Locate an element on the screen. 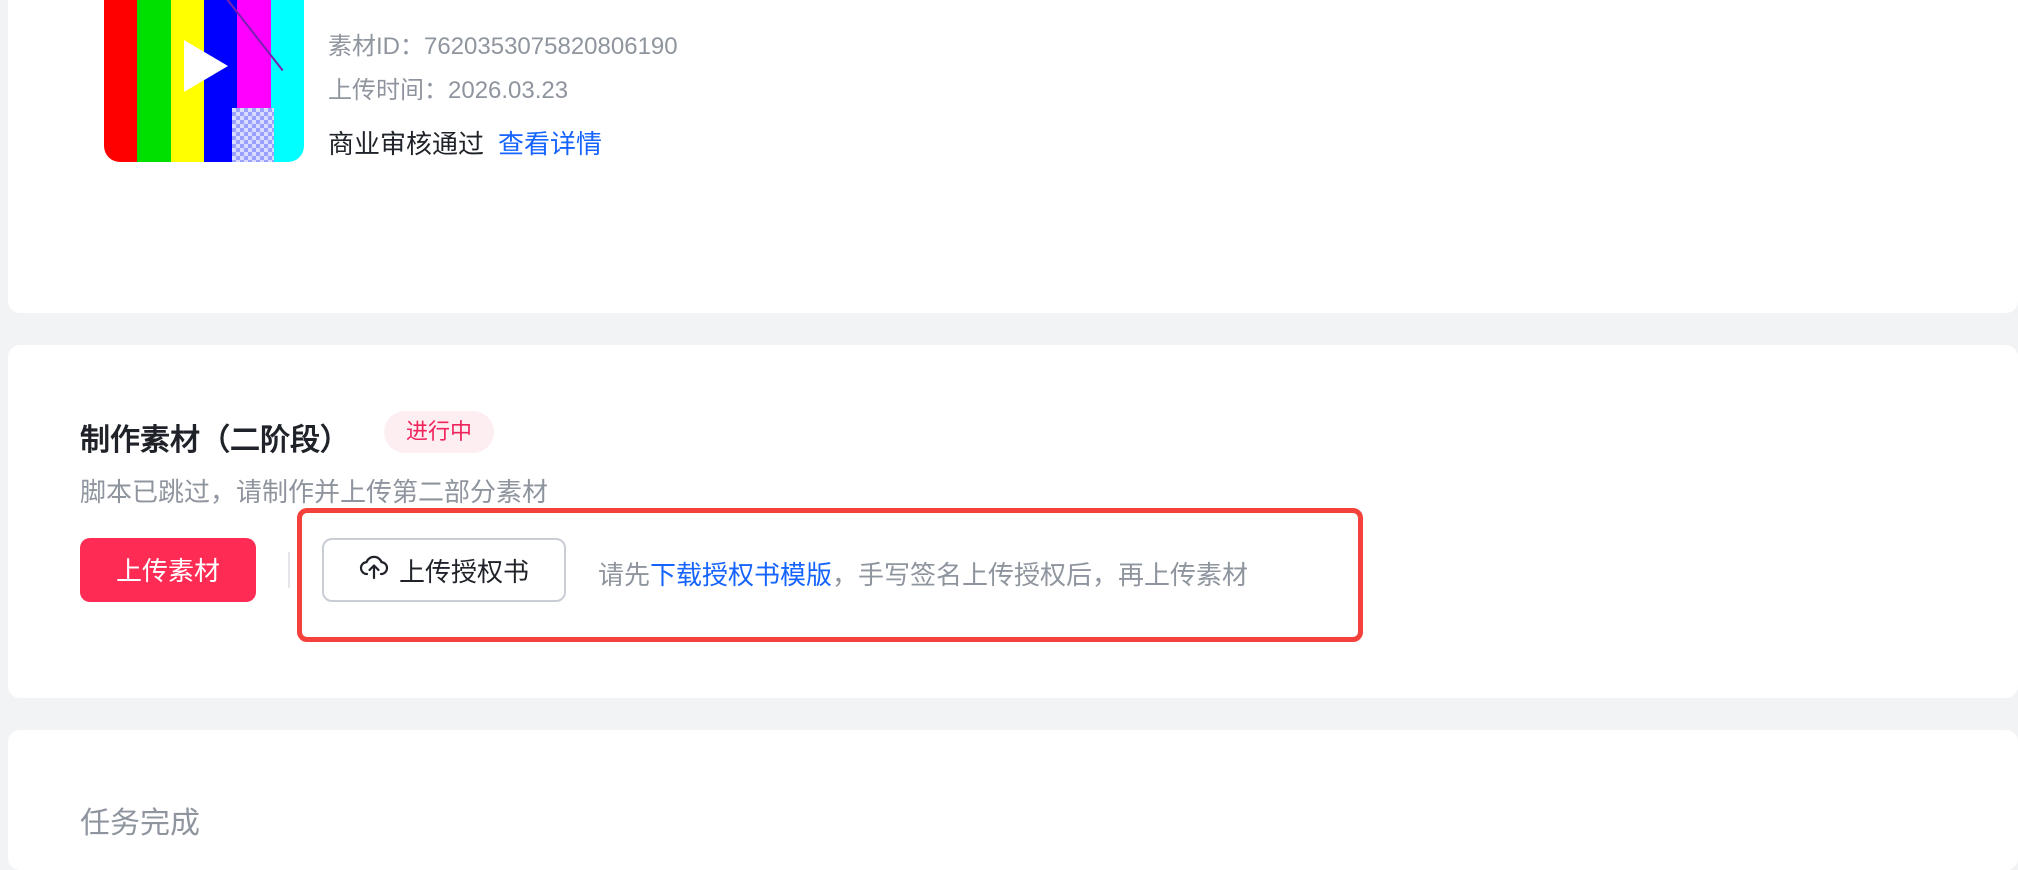 The width and height of the screenshot is (2018, 870). play-icon is located at coordinates (206, 66).